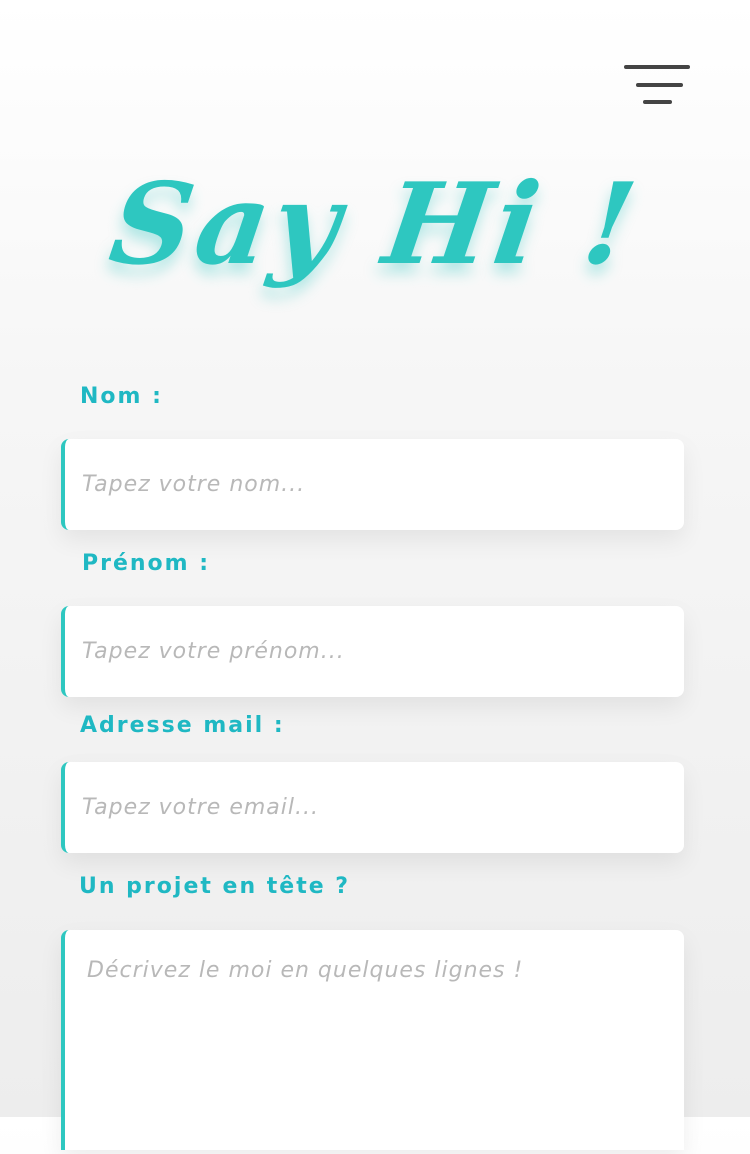 The width and height of the screenshot is (750, 1154). Describe the element at coordinates (121, 396) in the screenshot. I see `nom-label: Nom :` at that location.